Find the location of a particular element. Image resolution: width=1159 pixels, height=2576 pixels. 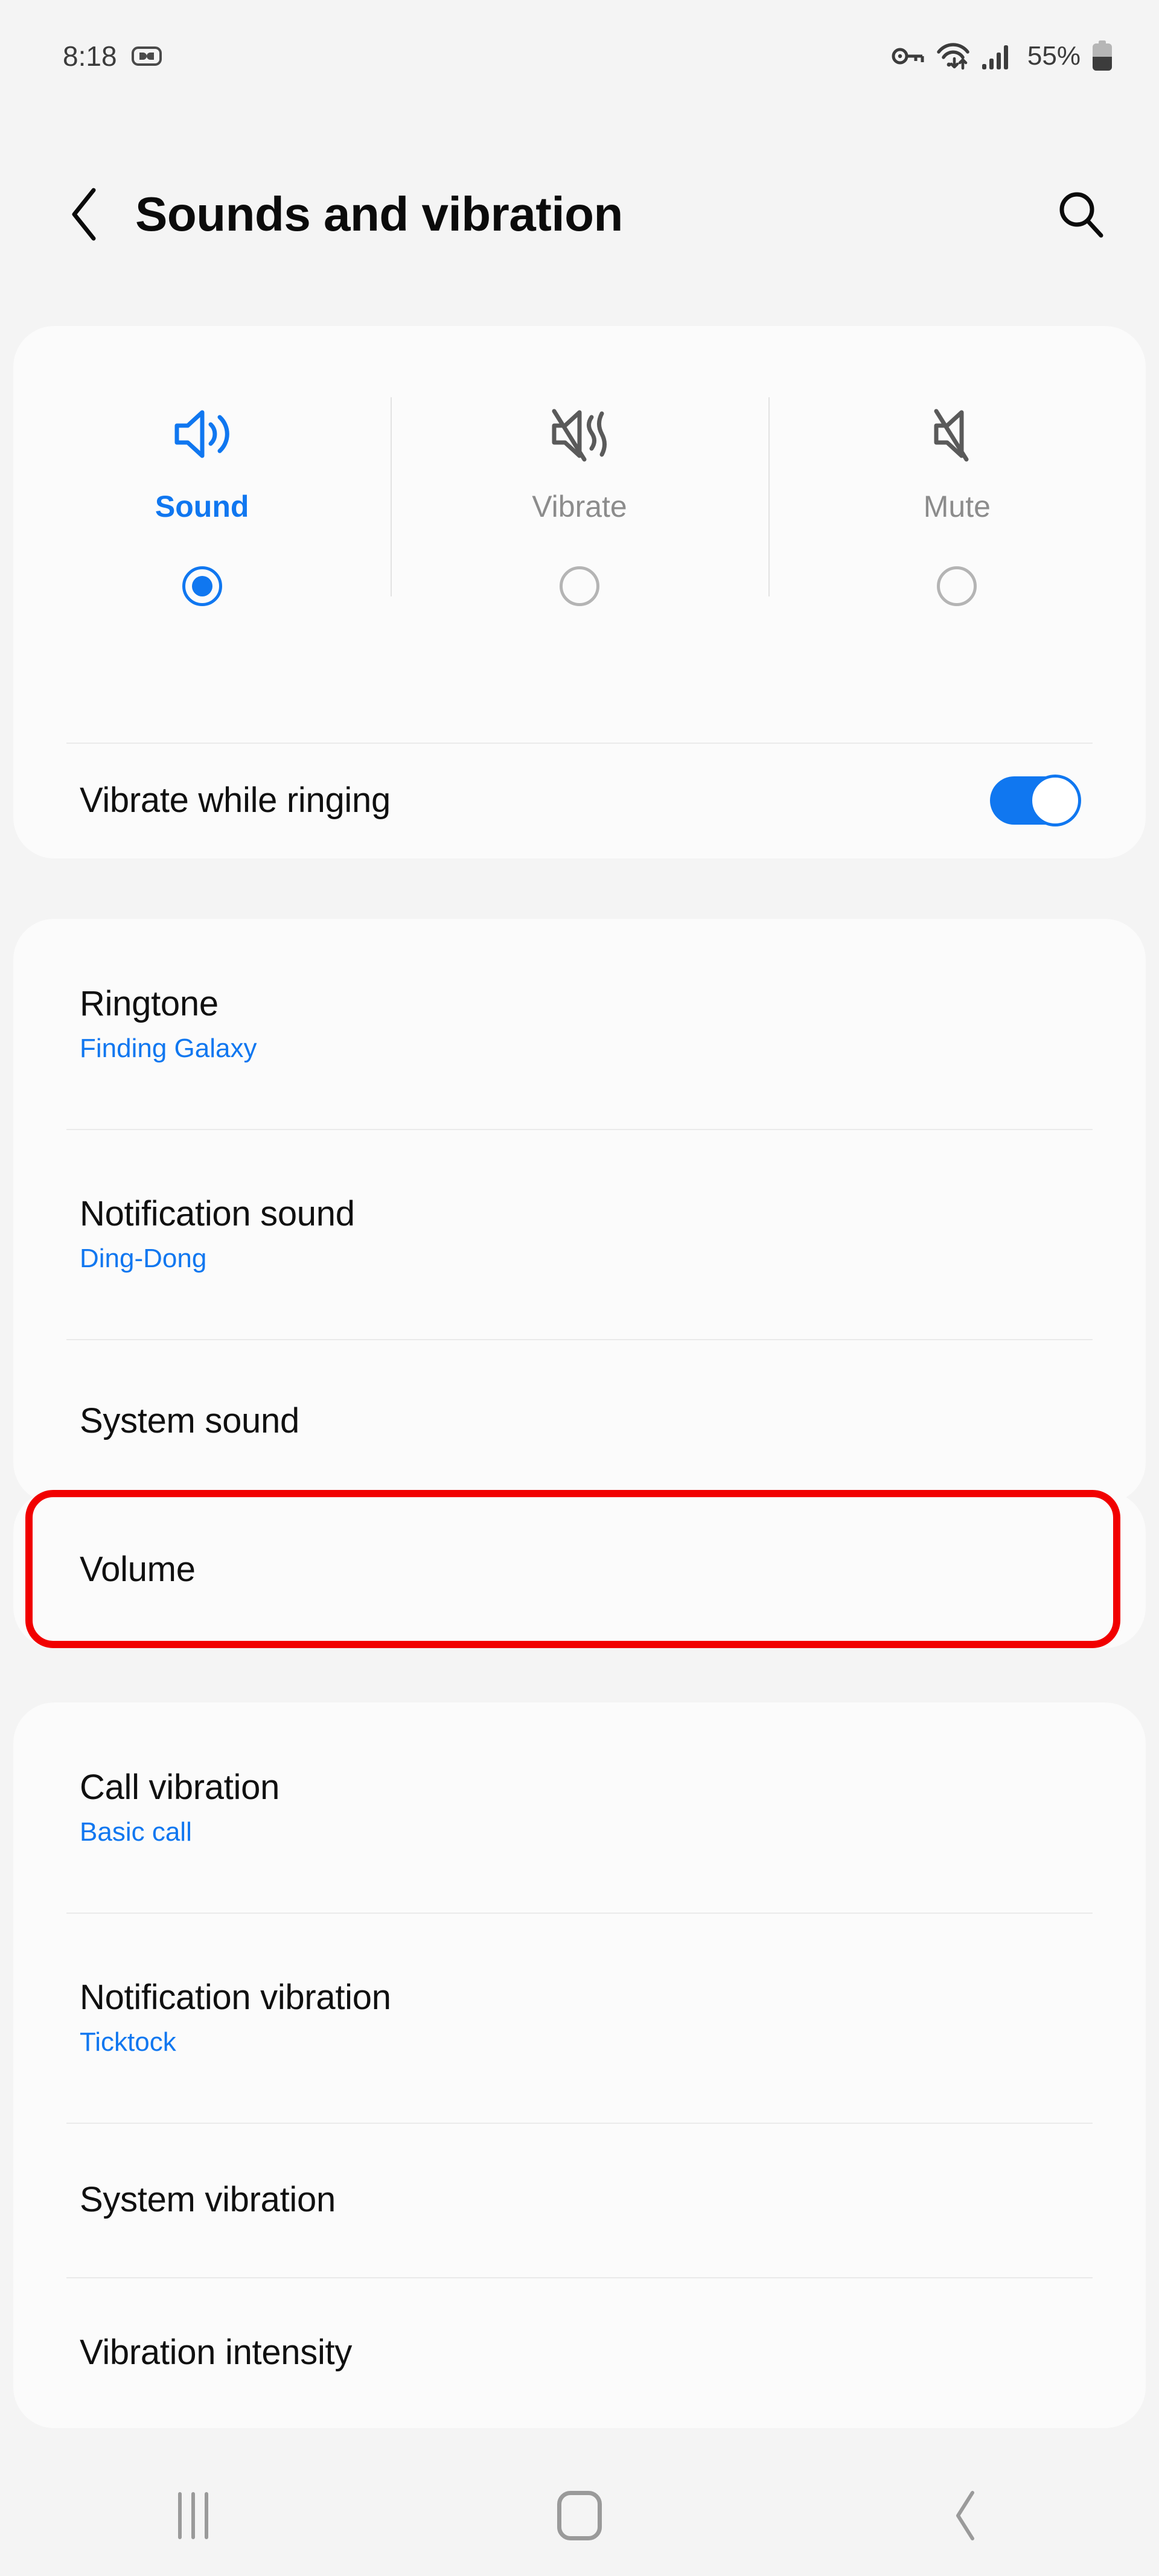

sound-mode-label-mute: Mute is located at coordinates (957, 507).